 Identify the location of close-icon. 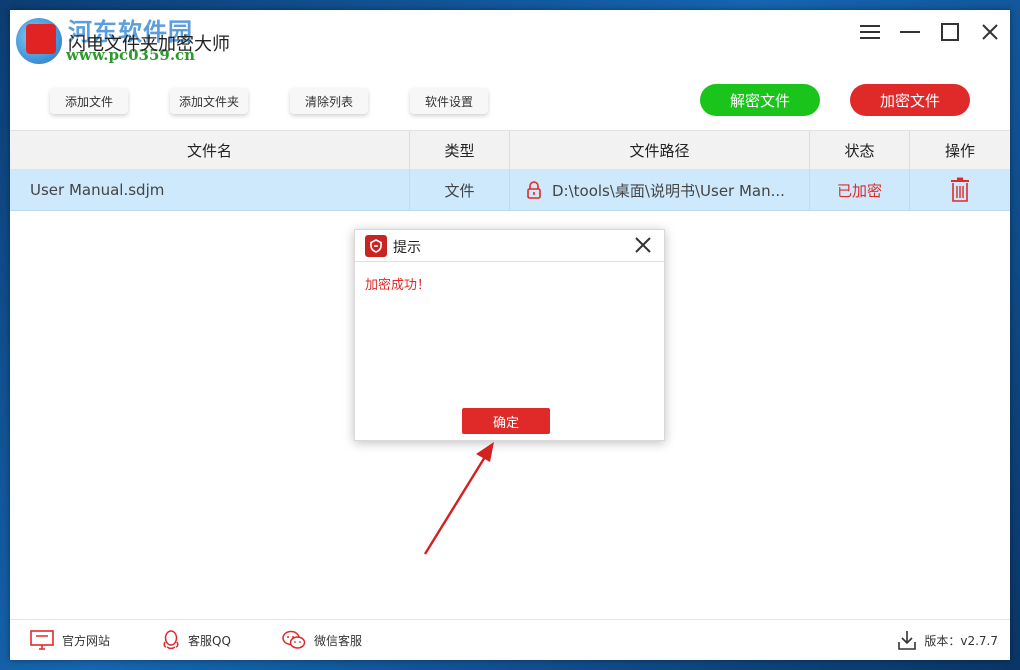
(990, 32).